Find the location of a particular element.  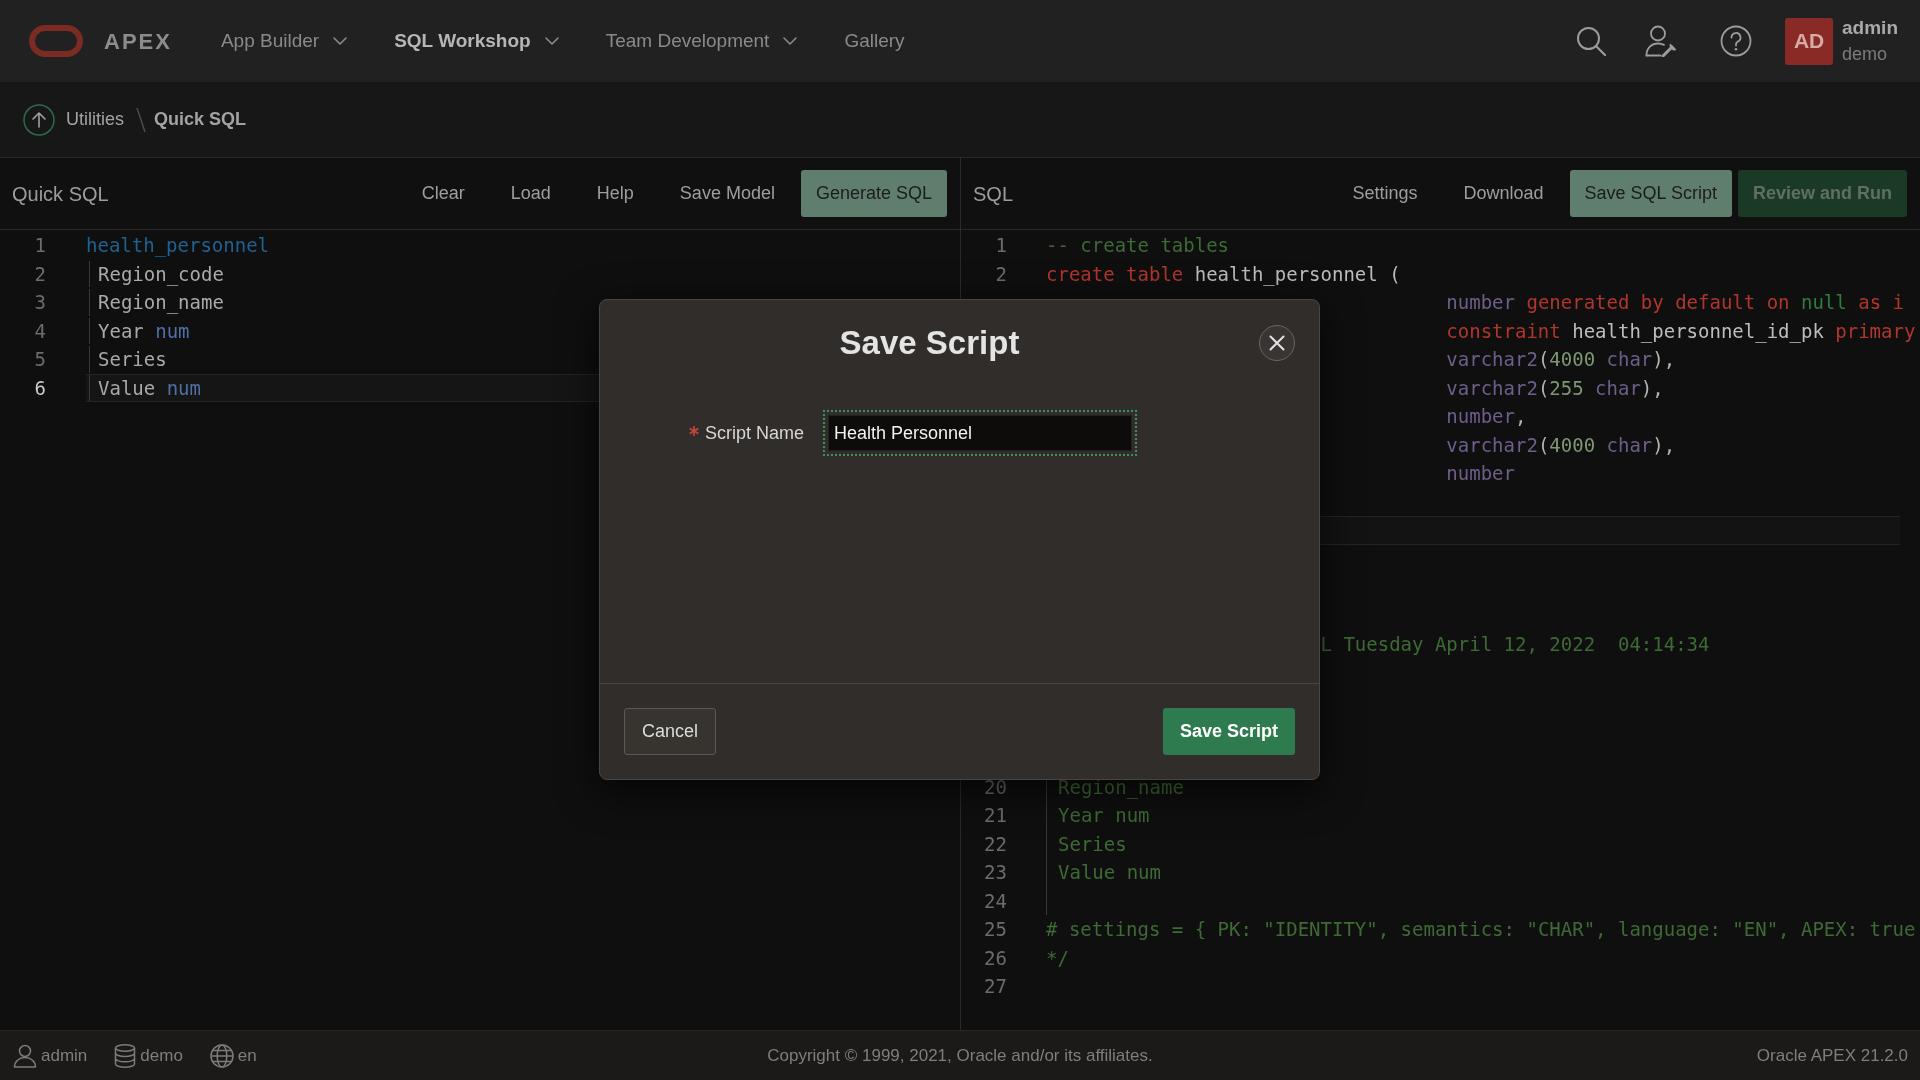

toolbar-action: Help is located at coordinates (615, 193).